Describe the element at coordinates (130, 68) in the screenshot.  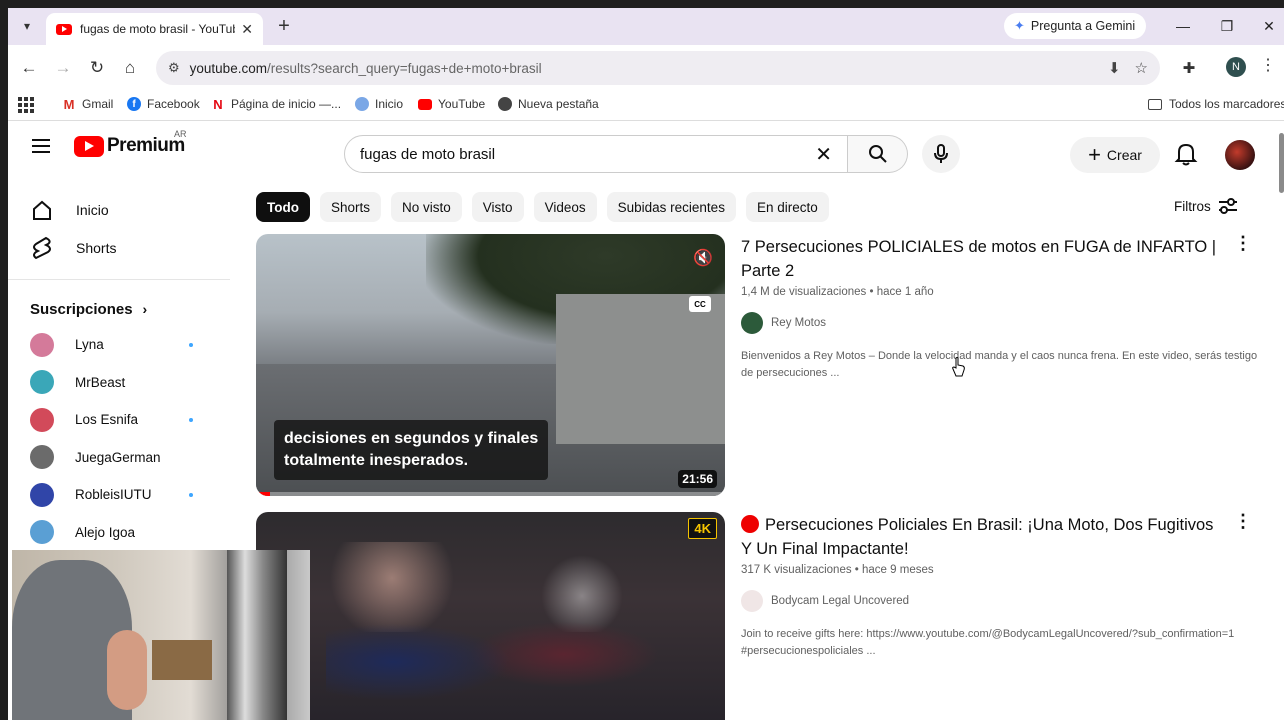
I see `home-icon: ⌂` at that location.